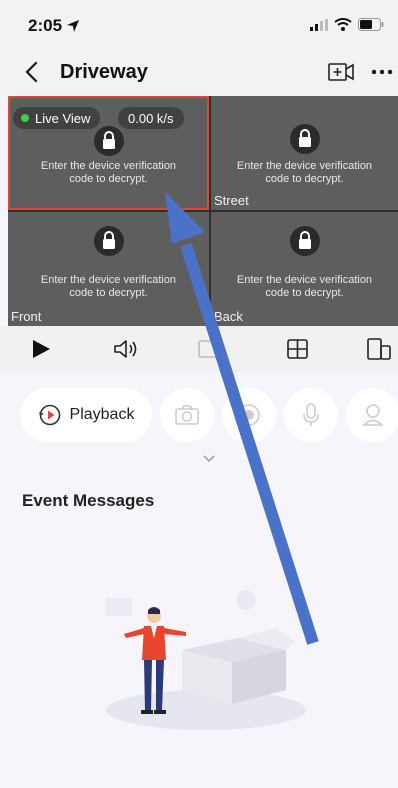 The image size is (398, 788). Describe the element at coordinates (379, 349) in the screenshot. I see `rotate-screen-icon` at that location.